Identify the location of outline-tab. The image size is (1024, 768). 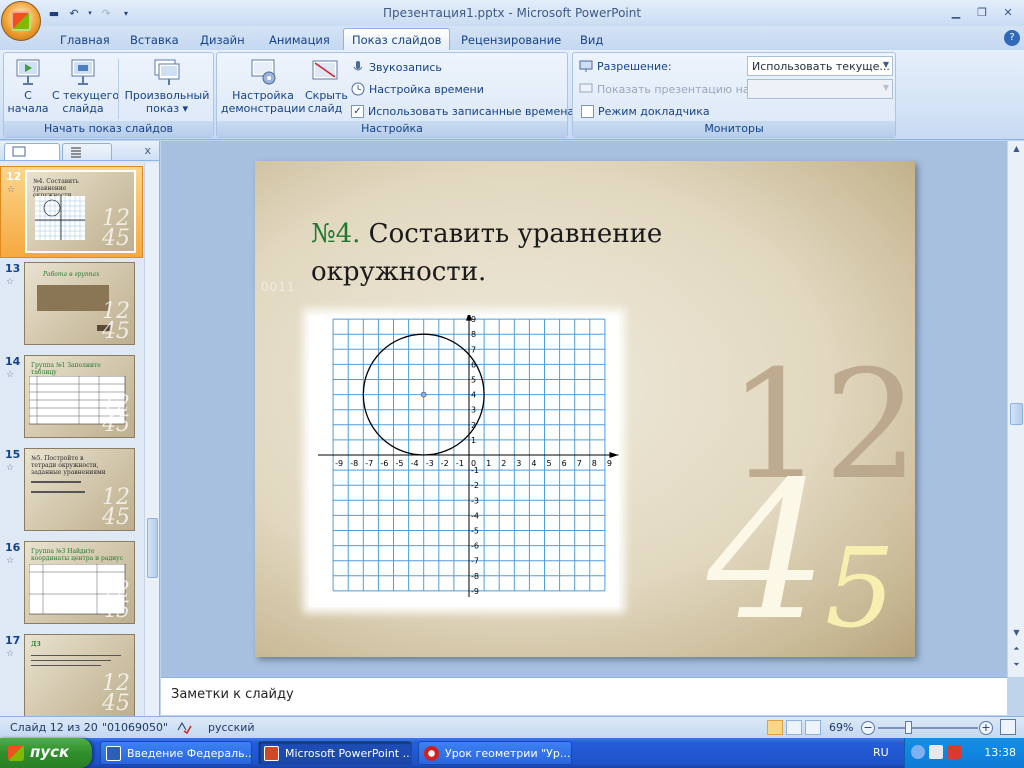
(87, 151).